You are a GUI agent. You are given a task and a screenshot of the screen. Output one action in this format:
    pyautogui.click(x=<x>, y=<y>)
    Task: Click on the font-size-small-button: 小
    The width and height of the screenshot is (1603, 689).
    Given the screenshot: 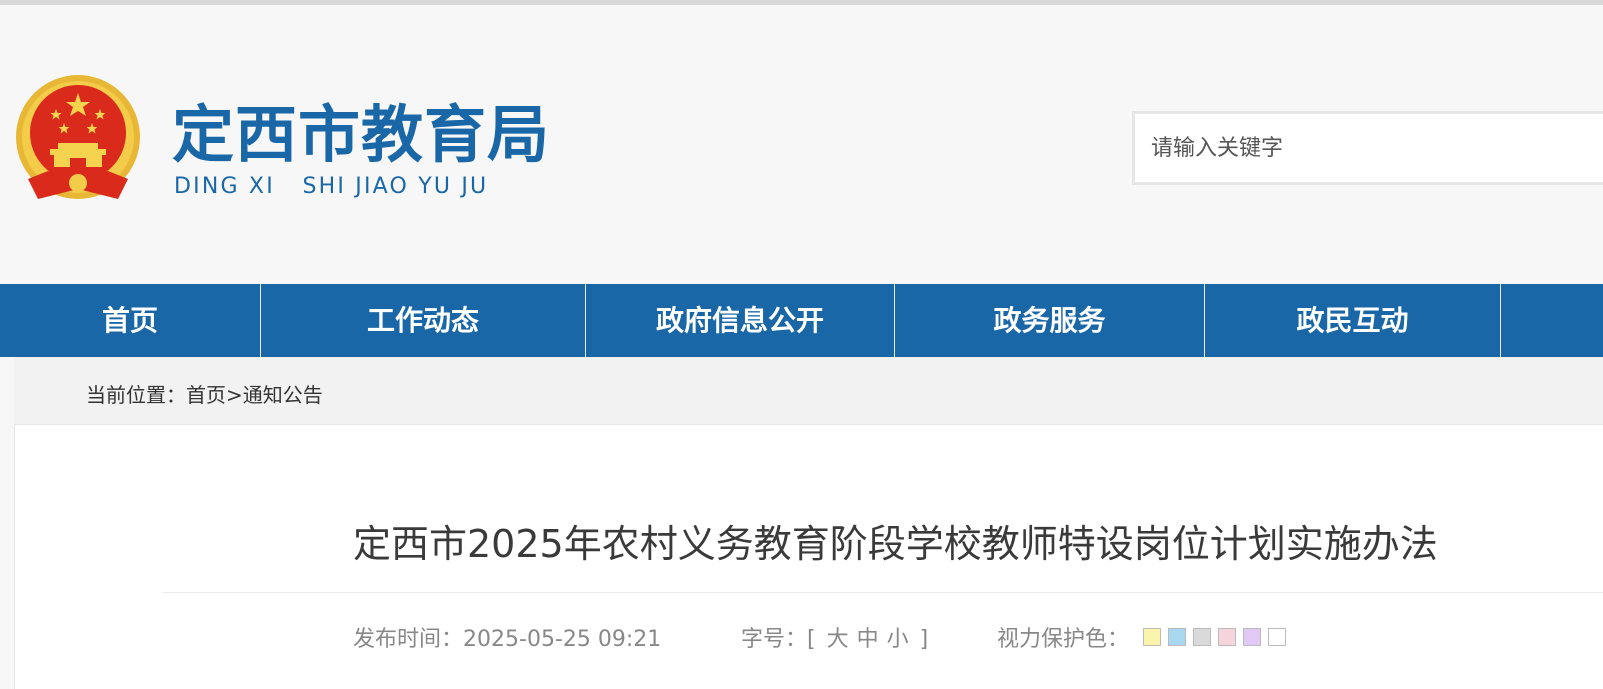 What is the action you would take?
    pyautogui.click(x=898, y=639)
    